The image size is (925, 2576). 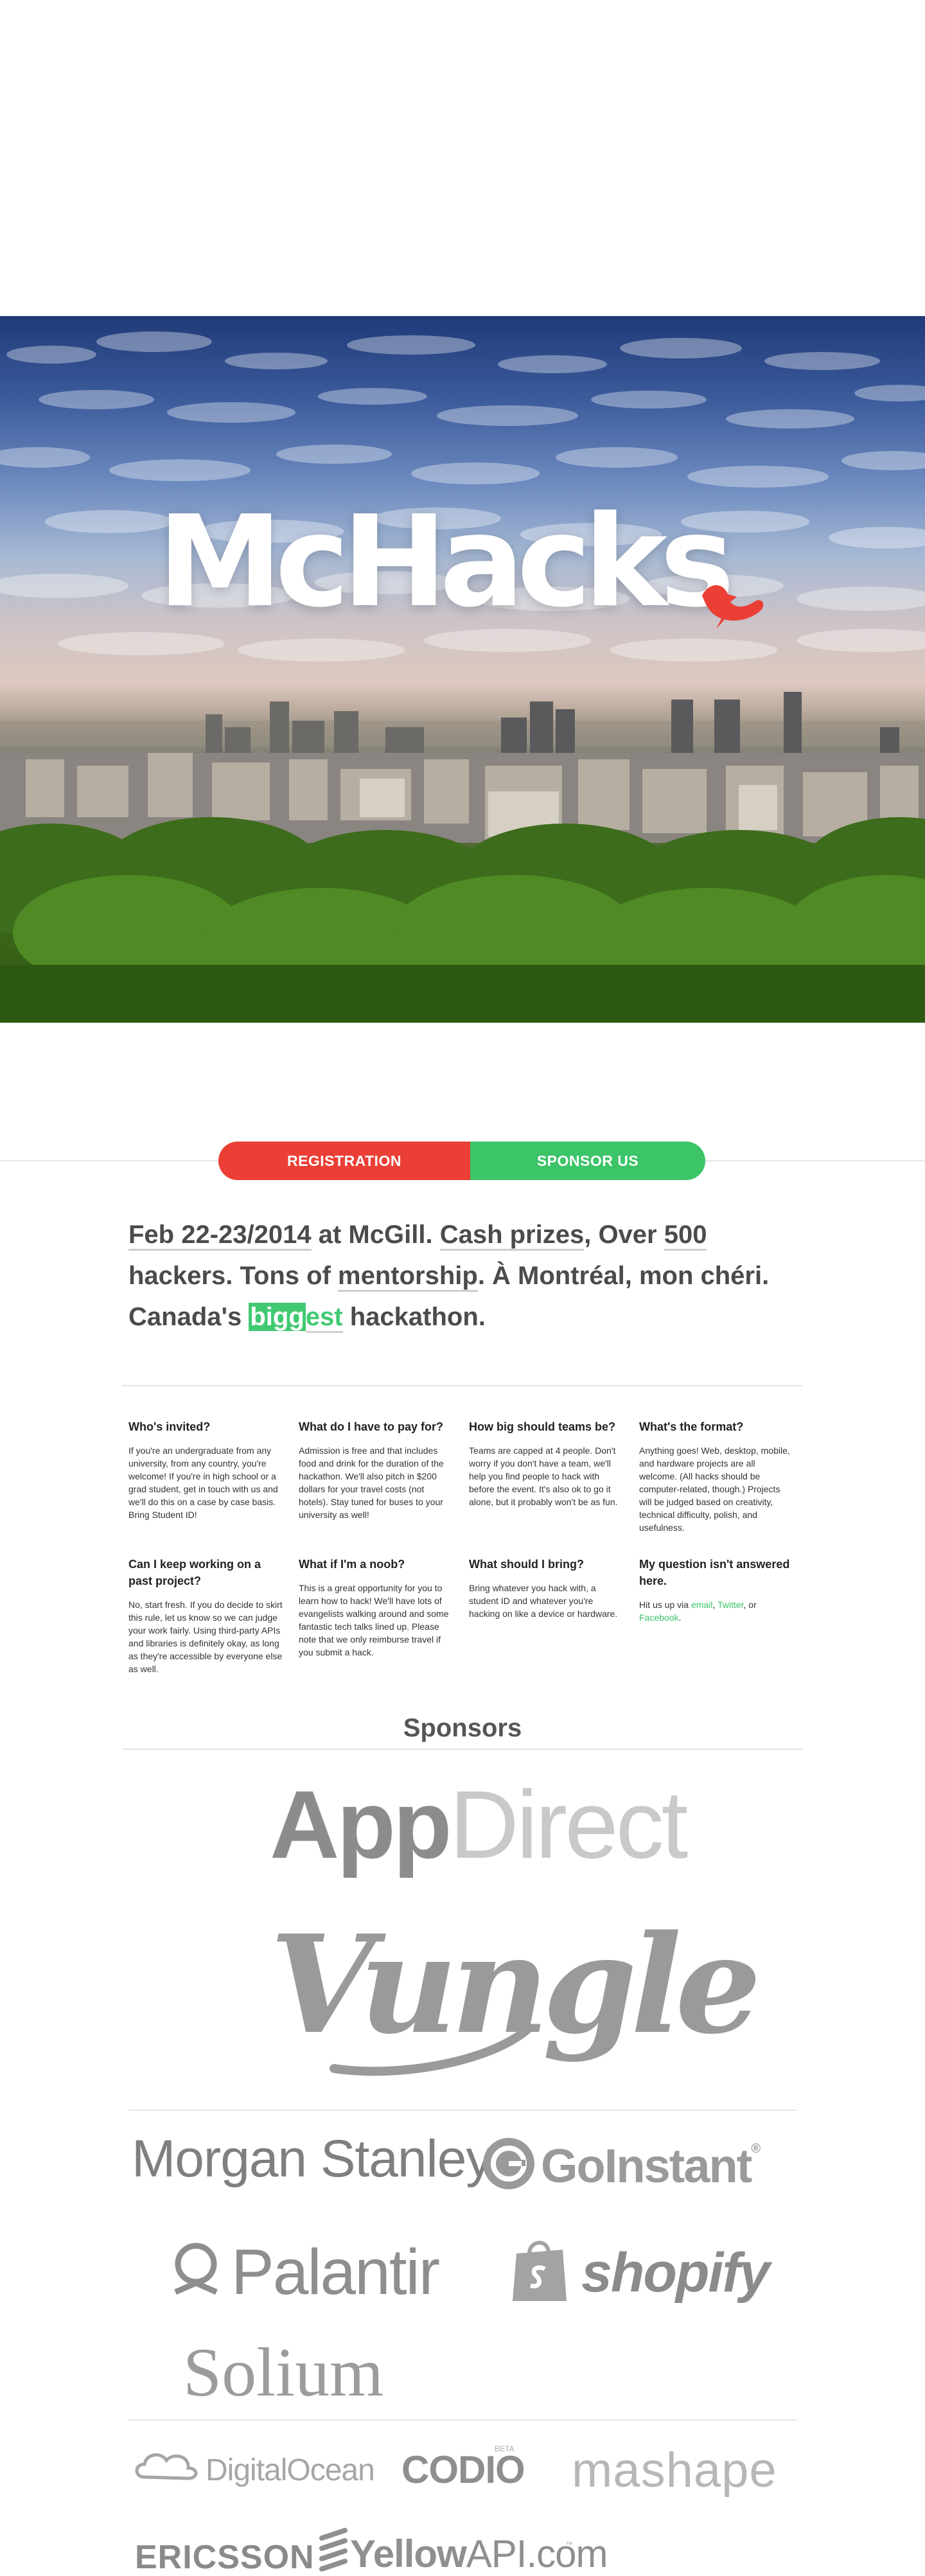 What do you see at coordinates (733, 607) in the screenshot?
I see `bird-logo-icon` at bounding box center [733, 607].